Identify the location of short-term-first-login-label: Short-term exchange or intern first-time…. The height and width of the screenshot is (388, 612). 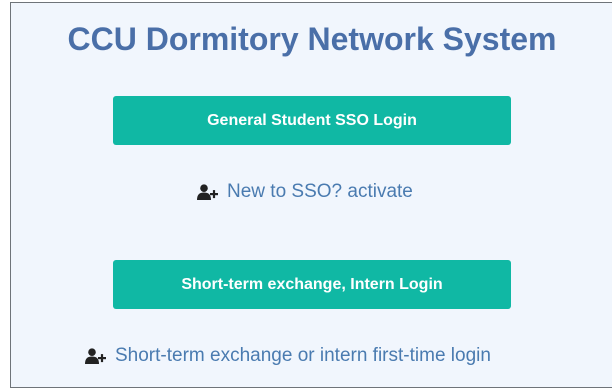
(303, 355).